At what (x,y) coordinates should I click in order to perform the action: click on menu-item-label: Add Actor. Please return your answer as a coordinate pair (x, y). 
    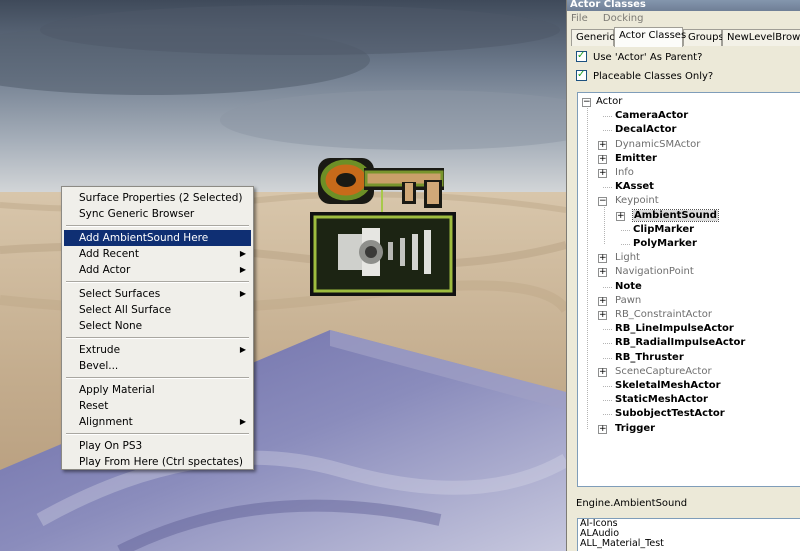
    Looking at the image, I should click on (105, 270).